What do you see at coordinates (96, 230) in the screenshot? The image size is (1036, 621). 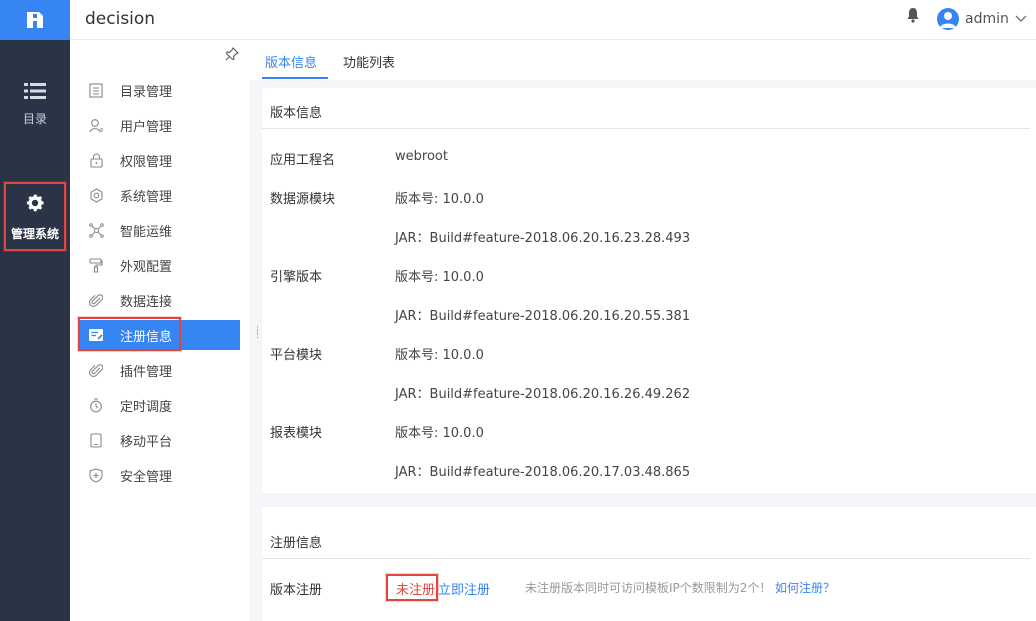 I see `ops-icon` at bounding box center [96, 230].